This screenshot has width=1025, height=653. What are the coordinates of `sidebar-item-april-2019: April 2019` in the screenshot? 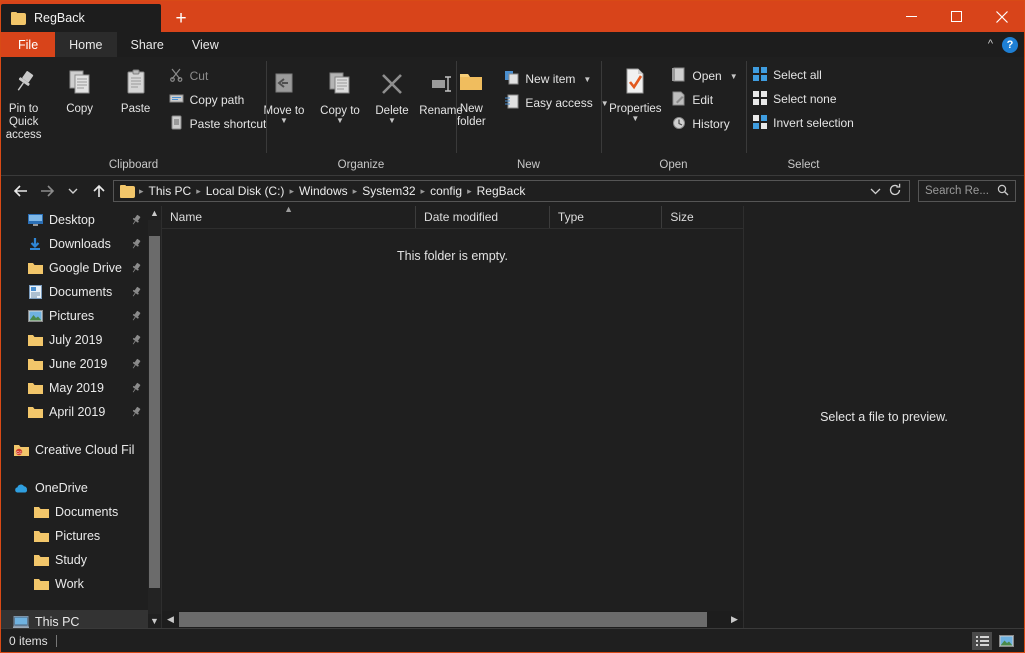 It's located at (74, 412).